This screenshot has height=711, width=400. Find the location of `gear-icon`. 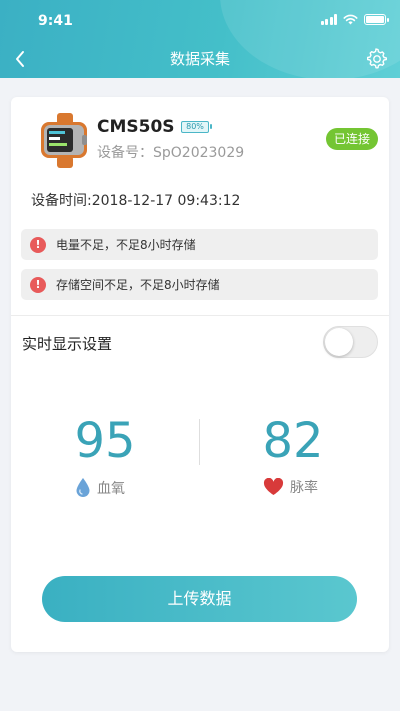

gear-icon is located at coordinates (377, 58).